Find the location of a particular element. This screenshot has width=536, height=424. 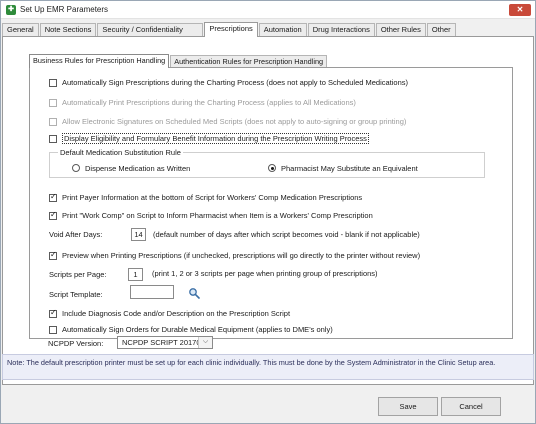

dispense-as-written-option: Dispense Medication as Written is located at coordinates (131, 168).